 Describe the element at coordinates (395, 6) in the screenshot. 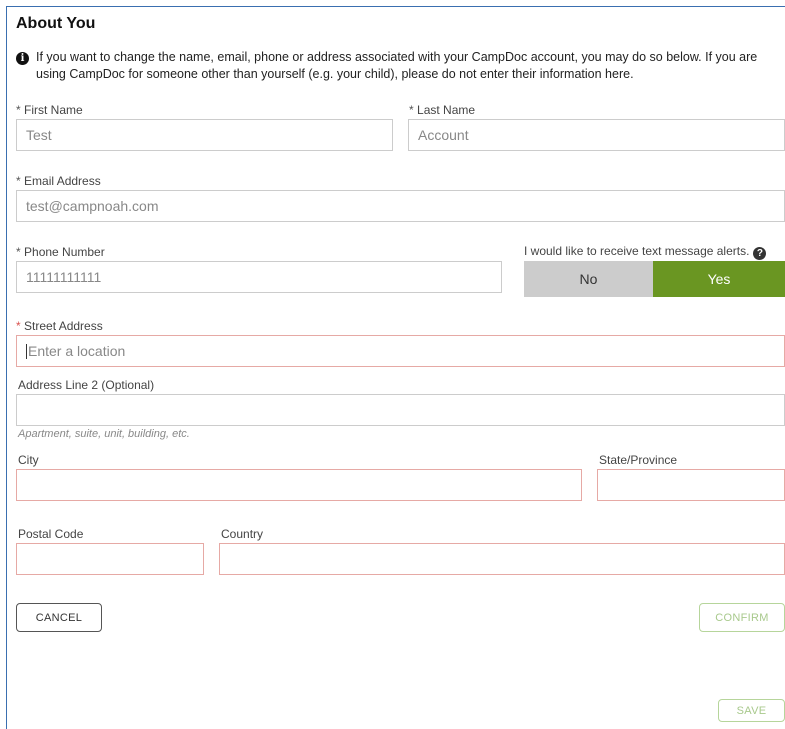

I see `window-frame-top` at that location.